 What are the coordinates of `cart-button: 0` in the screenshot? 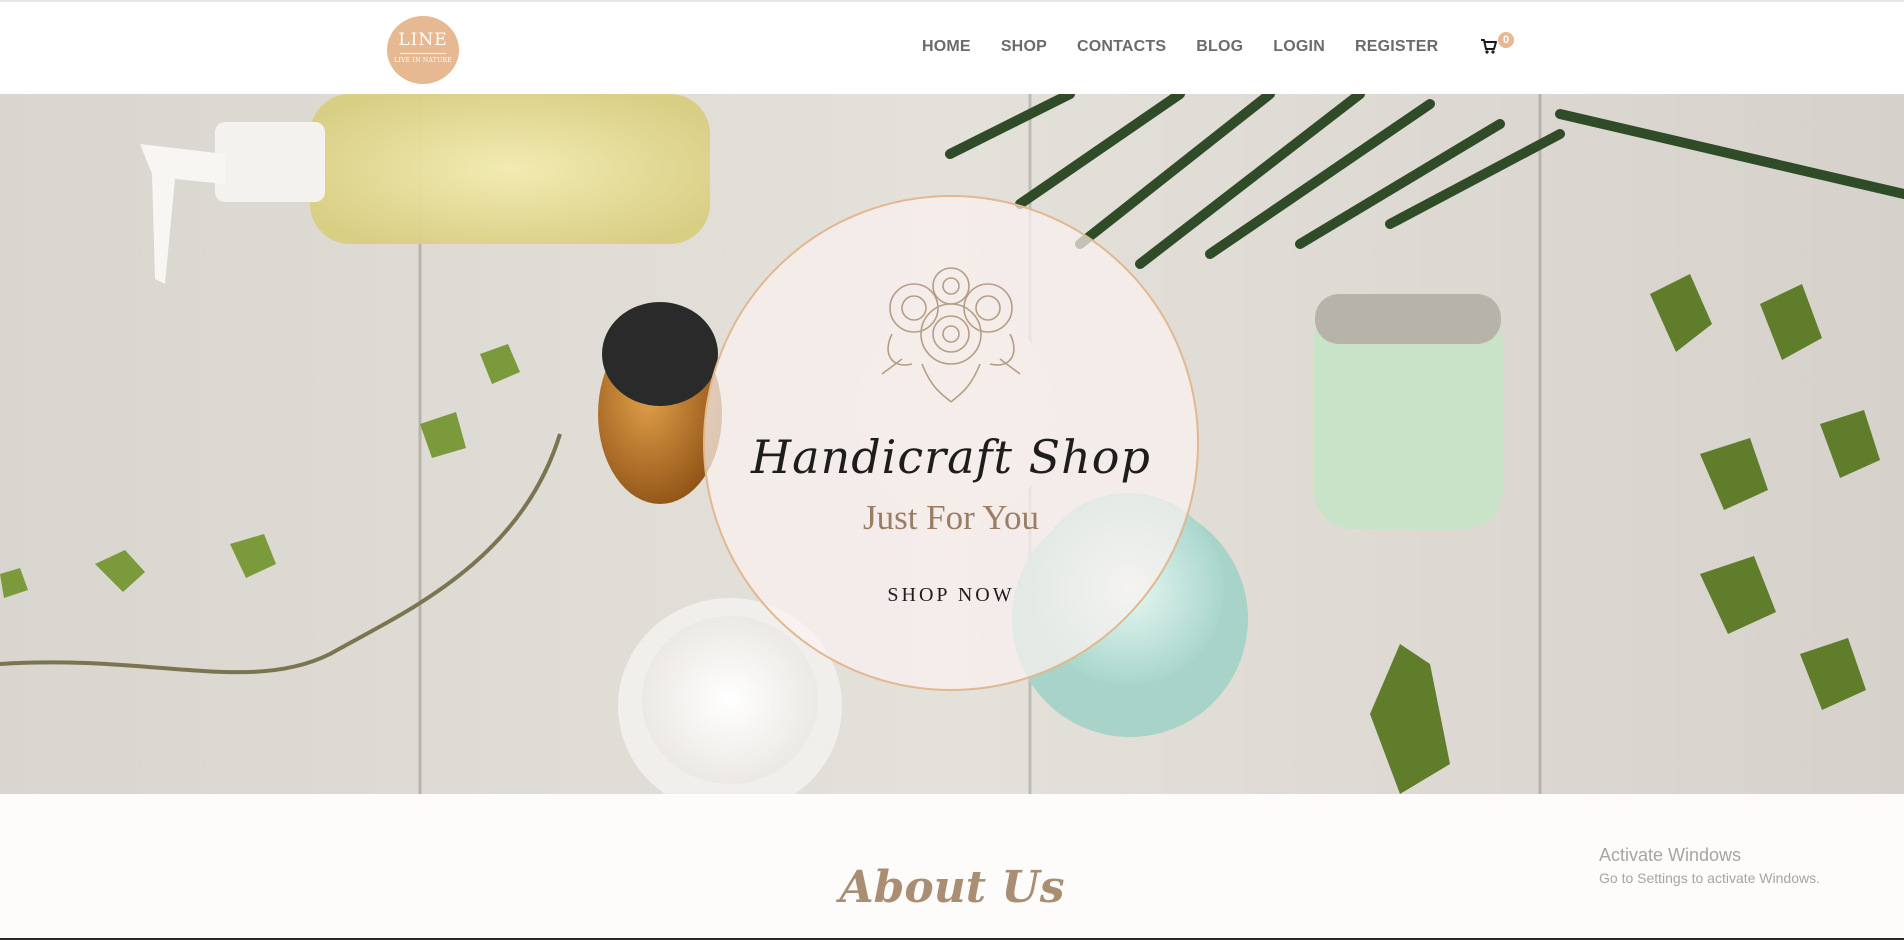 It's located at (1501, 45).